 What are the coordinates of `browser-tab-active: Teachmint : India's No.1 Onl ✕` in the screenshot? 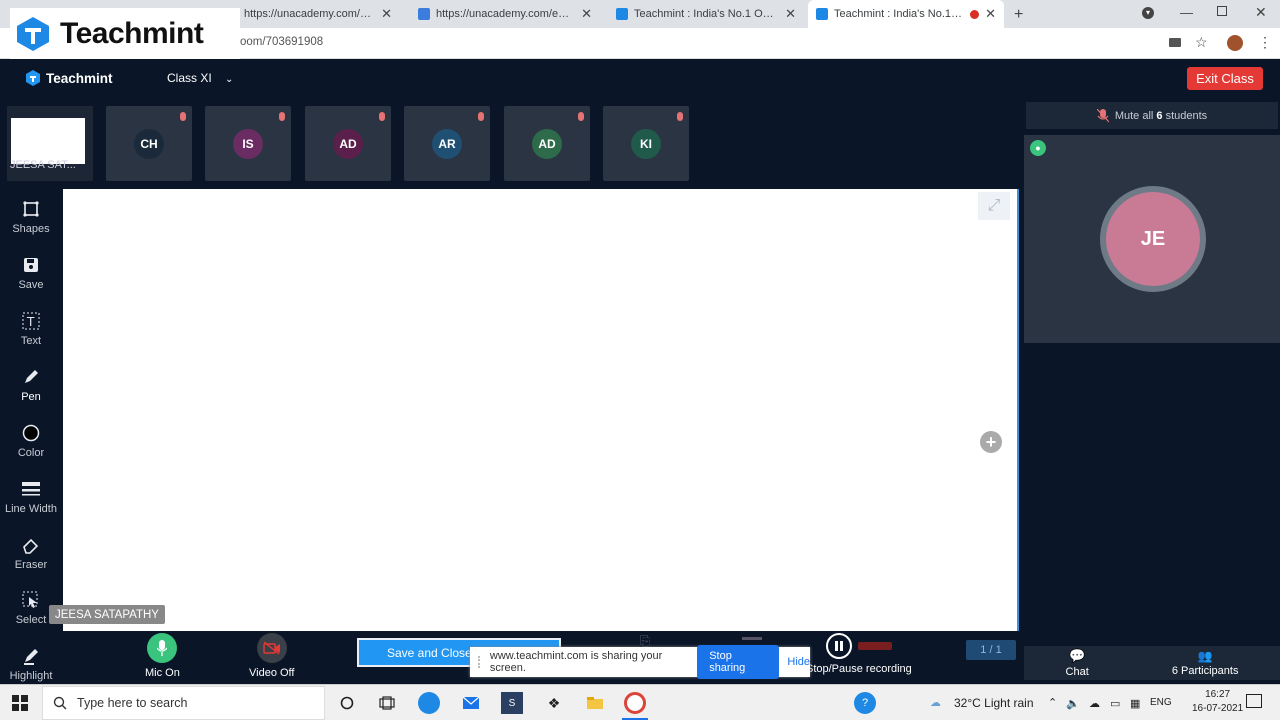 It's located at (906, 14).